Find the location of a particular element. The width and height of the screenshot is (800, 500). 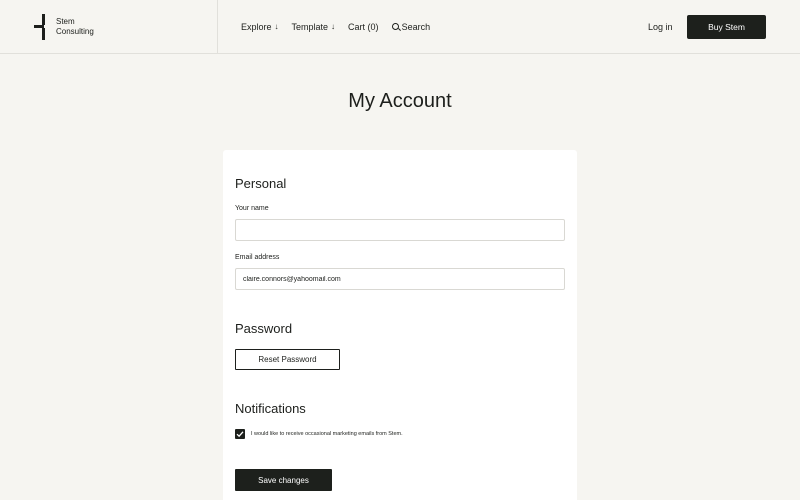

nav-search: Search is located at coordinates (411, 26).